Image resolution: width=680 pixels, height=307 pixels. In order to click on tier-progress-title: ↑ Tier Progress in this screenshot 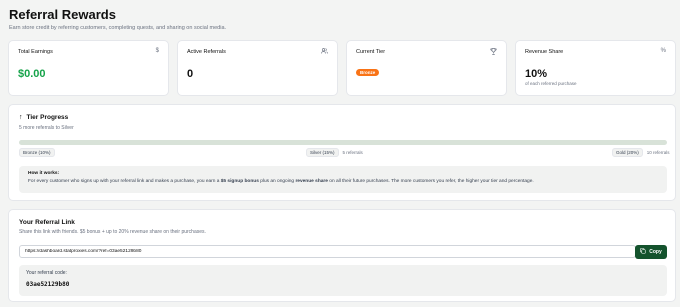, I will do `click(44, 117)`.